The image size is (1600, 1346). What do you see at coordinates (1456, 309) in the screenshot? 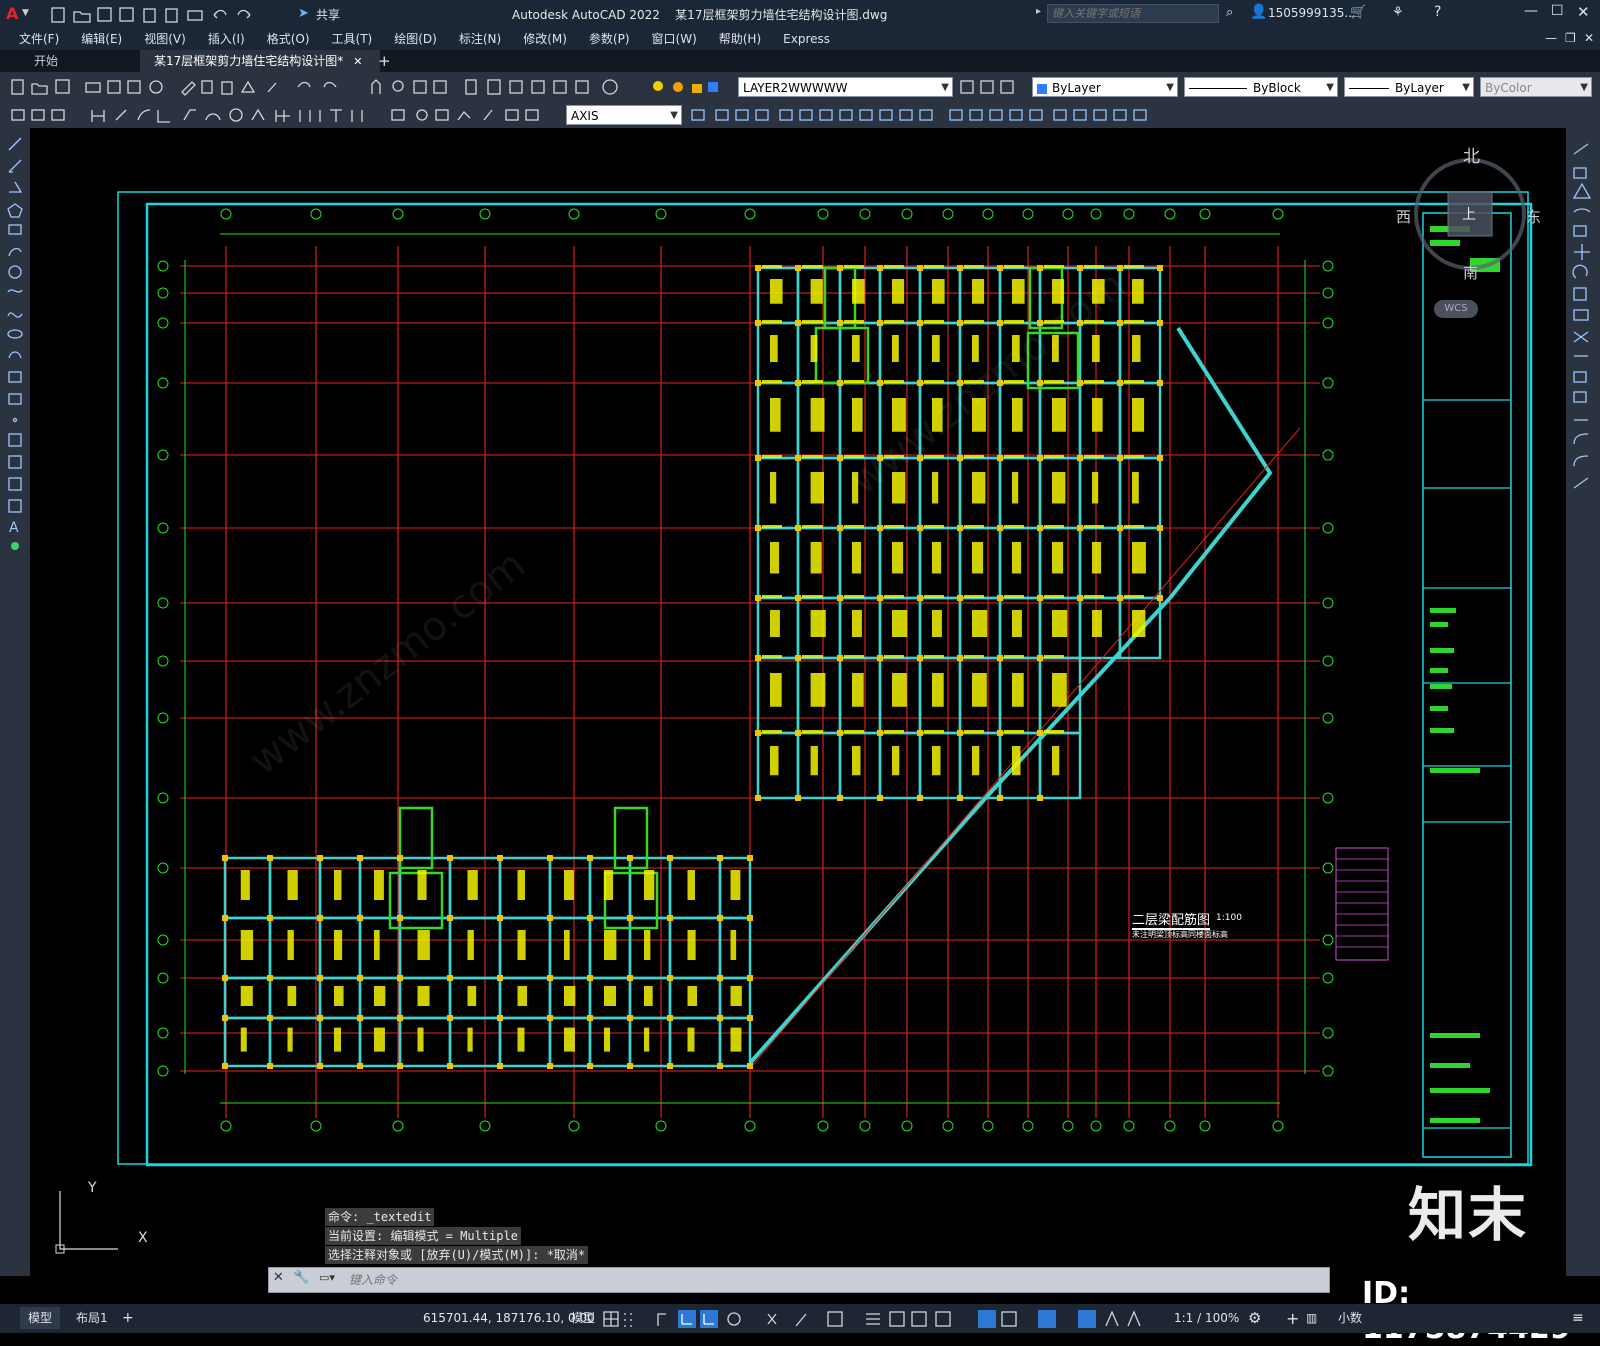
I see `wcs-menu-button: WCS` at bounding box center [1456, 309].